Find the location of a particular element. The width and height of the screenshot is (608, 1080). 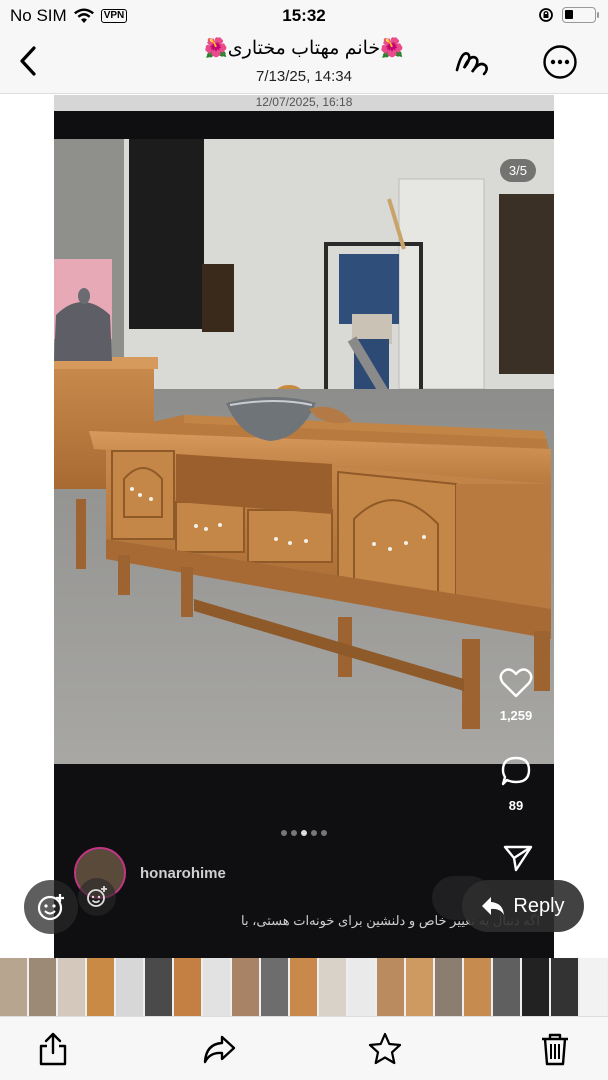

comment-action: 89 is located at coordinates (516, 784).